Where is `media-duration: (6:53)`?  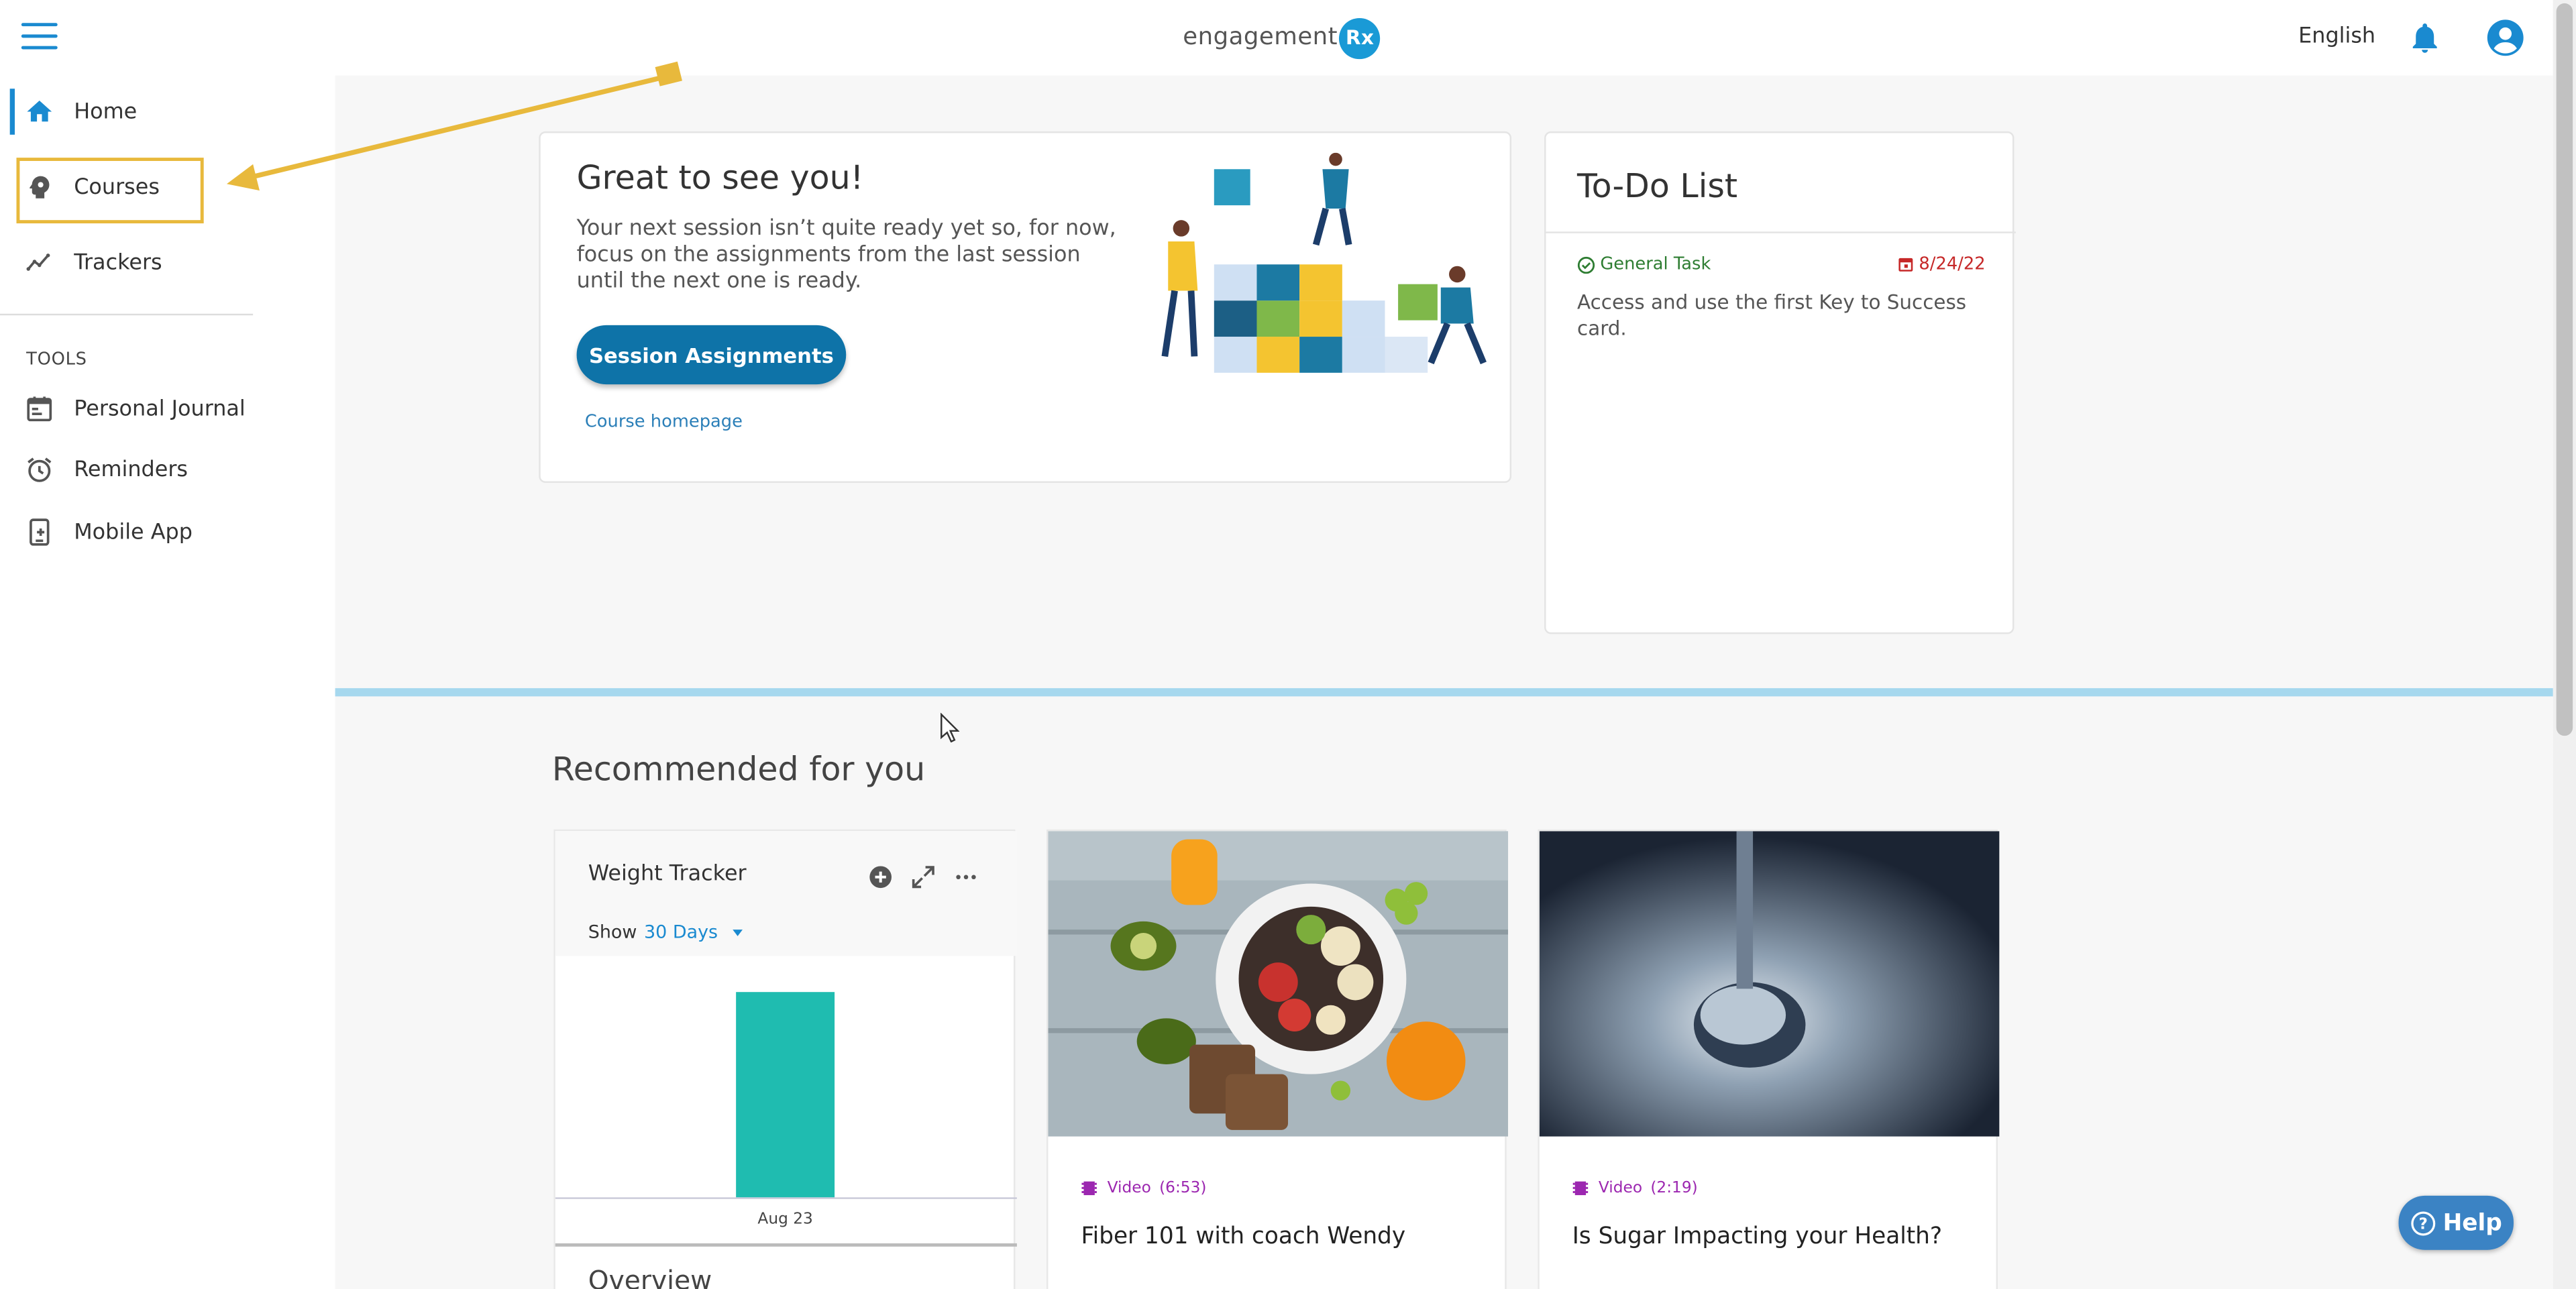 media-duration: (6:53) is located at coordinates (1183, 1189).